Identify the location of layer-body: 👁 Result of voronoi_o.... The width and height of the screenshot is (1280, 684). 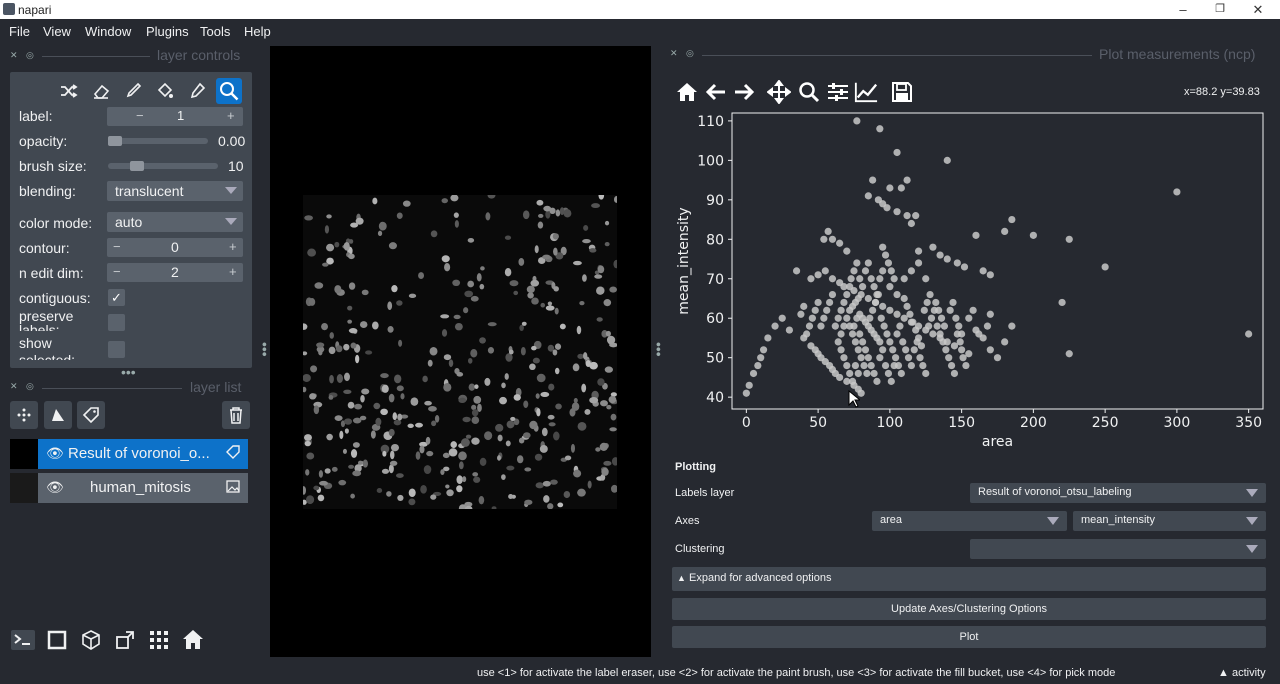
(143, 454).